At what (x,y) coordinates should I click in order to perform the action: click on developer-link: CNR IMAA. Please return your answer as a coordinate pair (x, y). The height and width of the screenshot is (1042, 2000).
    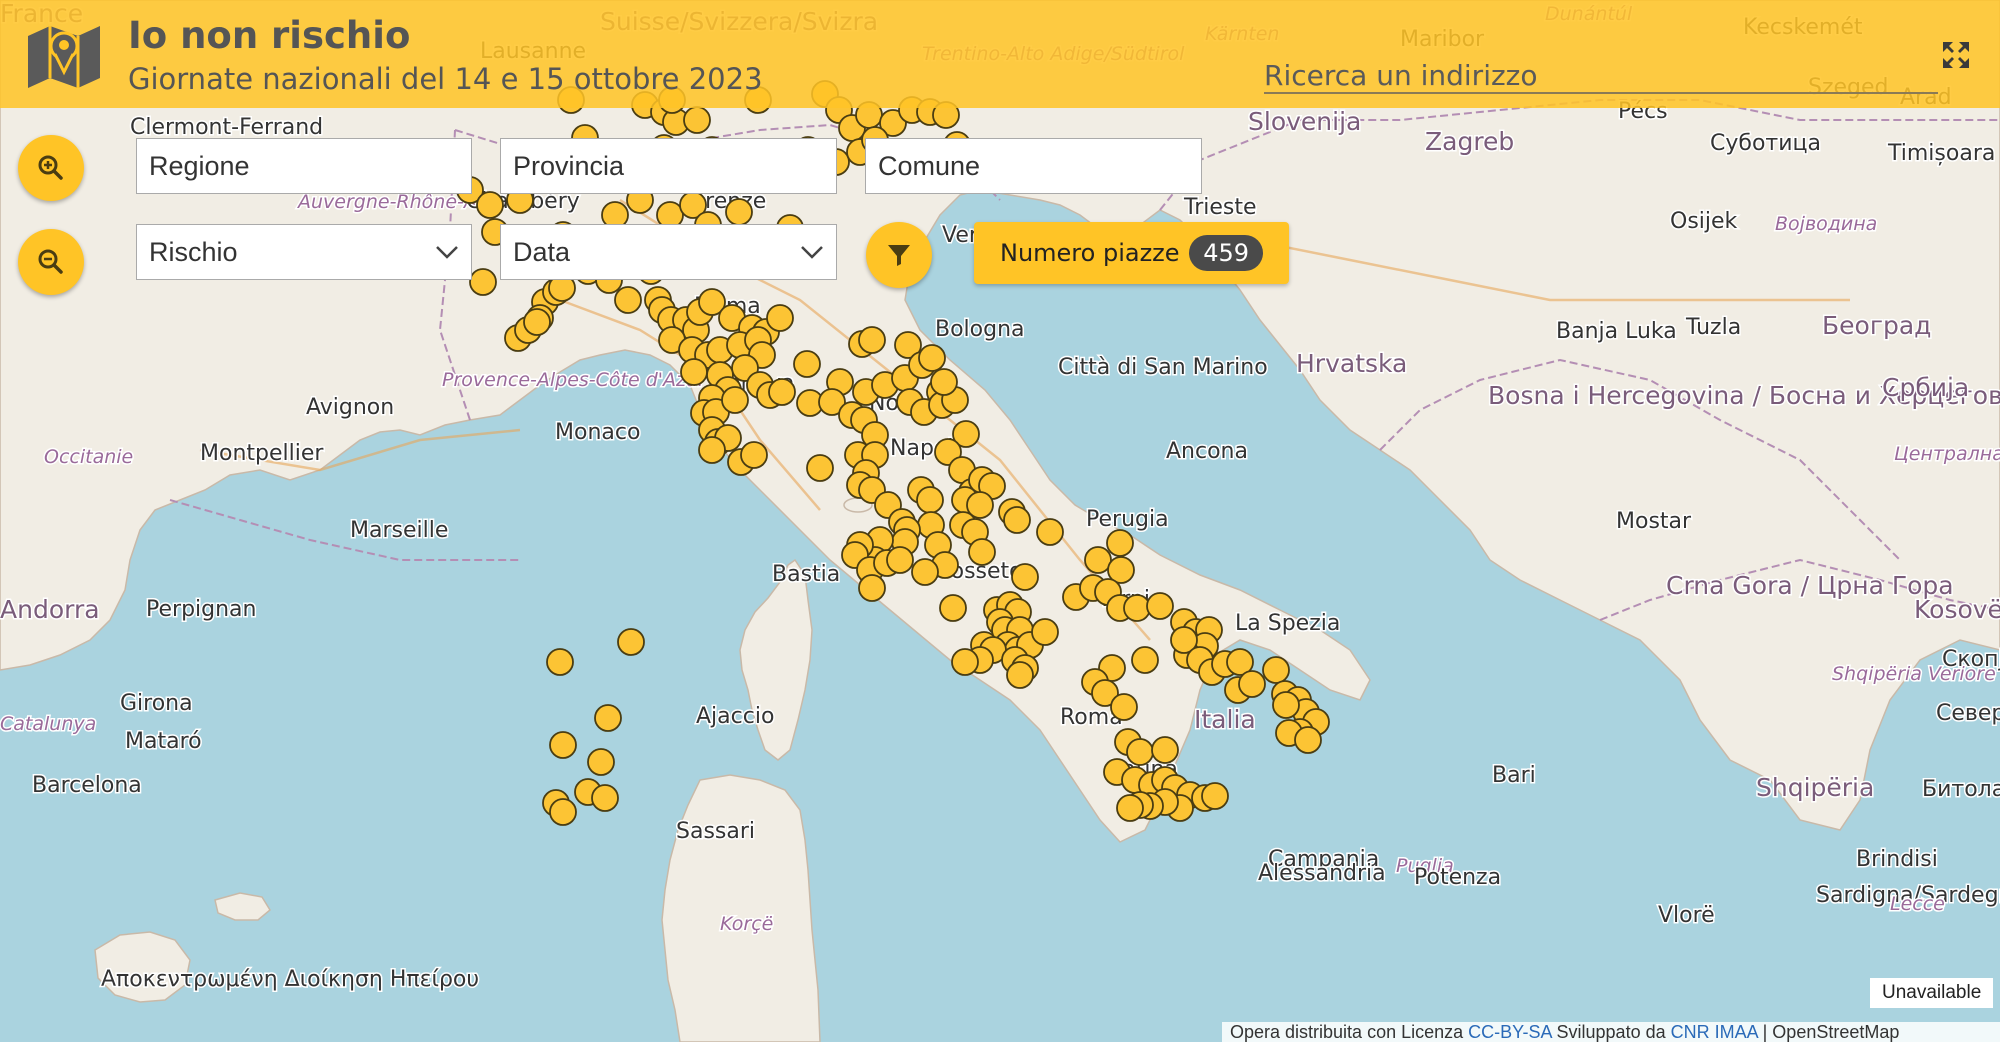
    Looking at the image, I should click on (1714, 1032).